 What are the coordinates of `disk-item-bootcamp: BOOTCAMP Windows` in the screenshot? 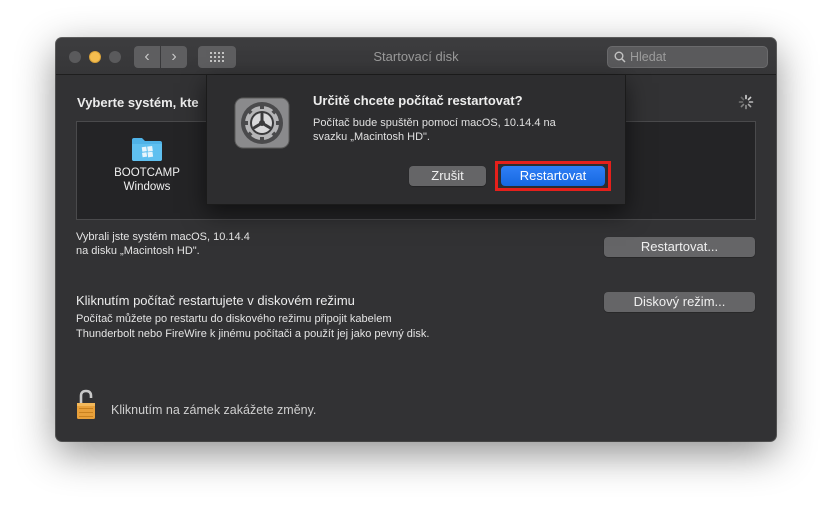 It's located at (147, 165).